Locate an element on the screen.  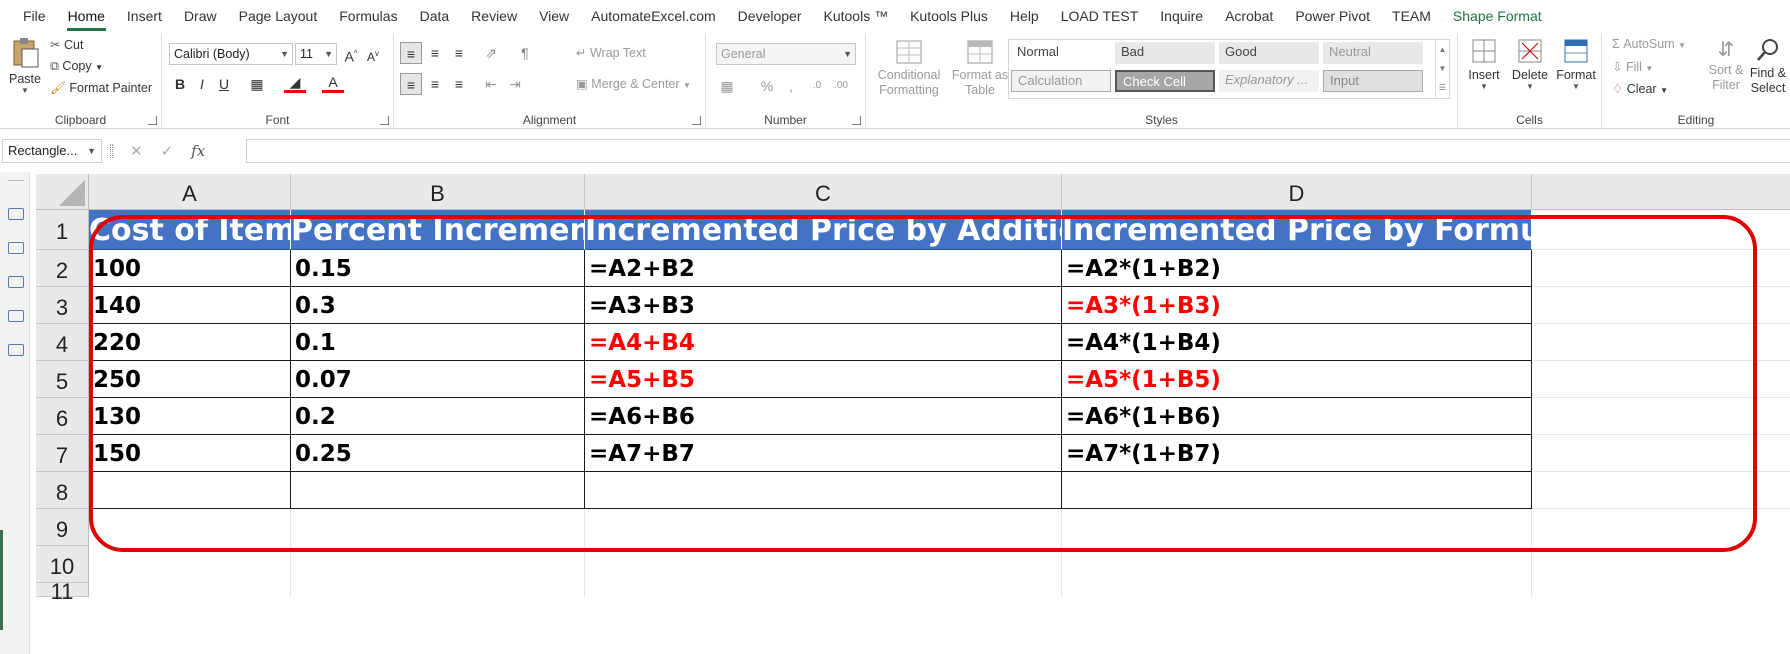
tab-formulas: Formulas is located at coordinates (368, 16).